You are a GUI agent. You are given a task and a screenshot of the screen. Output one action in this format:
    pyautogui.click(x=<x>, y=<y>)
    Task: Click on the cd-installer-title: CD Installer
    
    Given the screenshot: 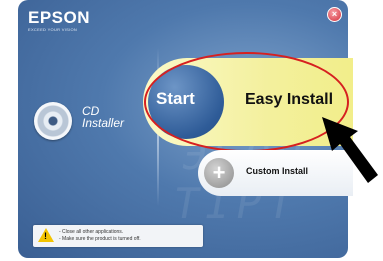 What is the action you would take?
    pyautogui.click(x=103, y=117)
    